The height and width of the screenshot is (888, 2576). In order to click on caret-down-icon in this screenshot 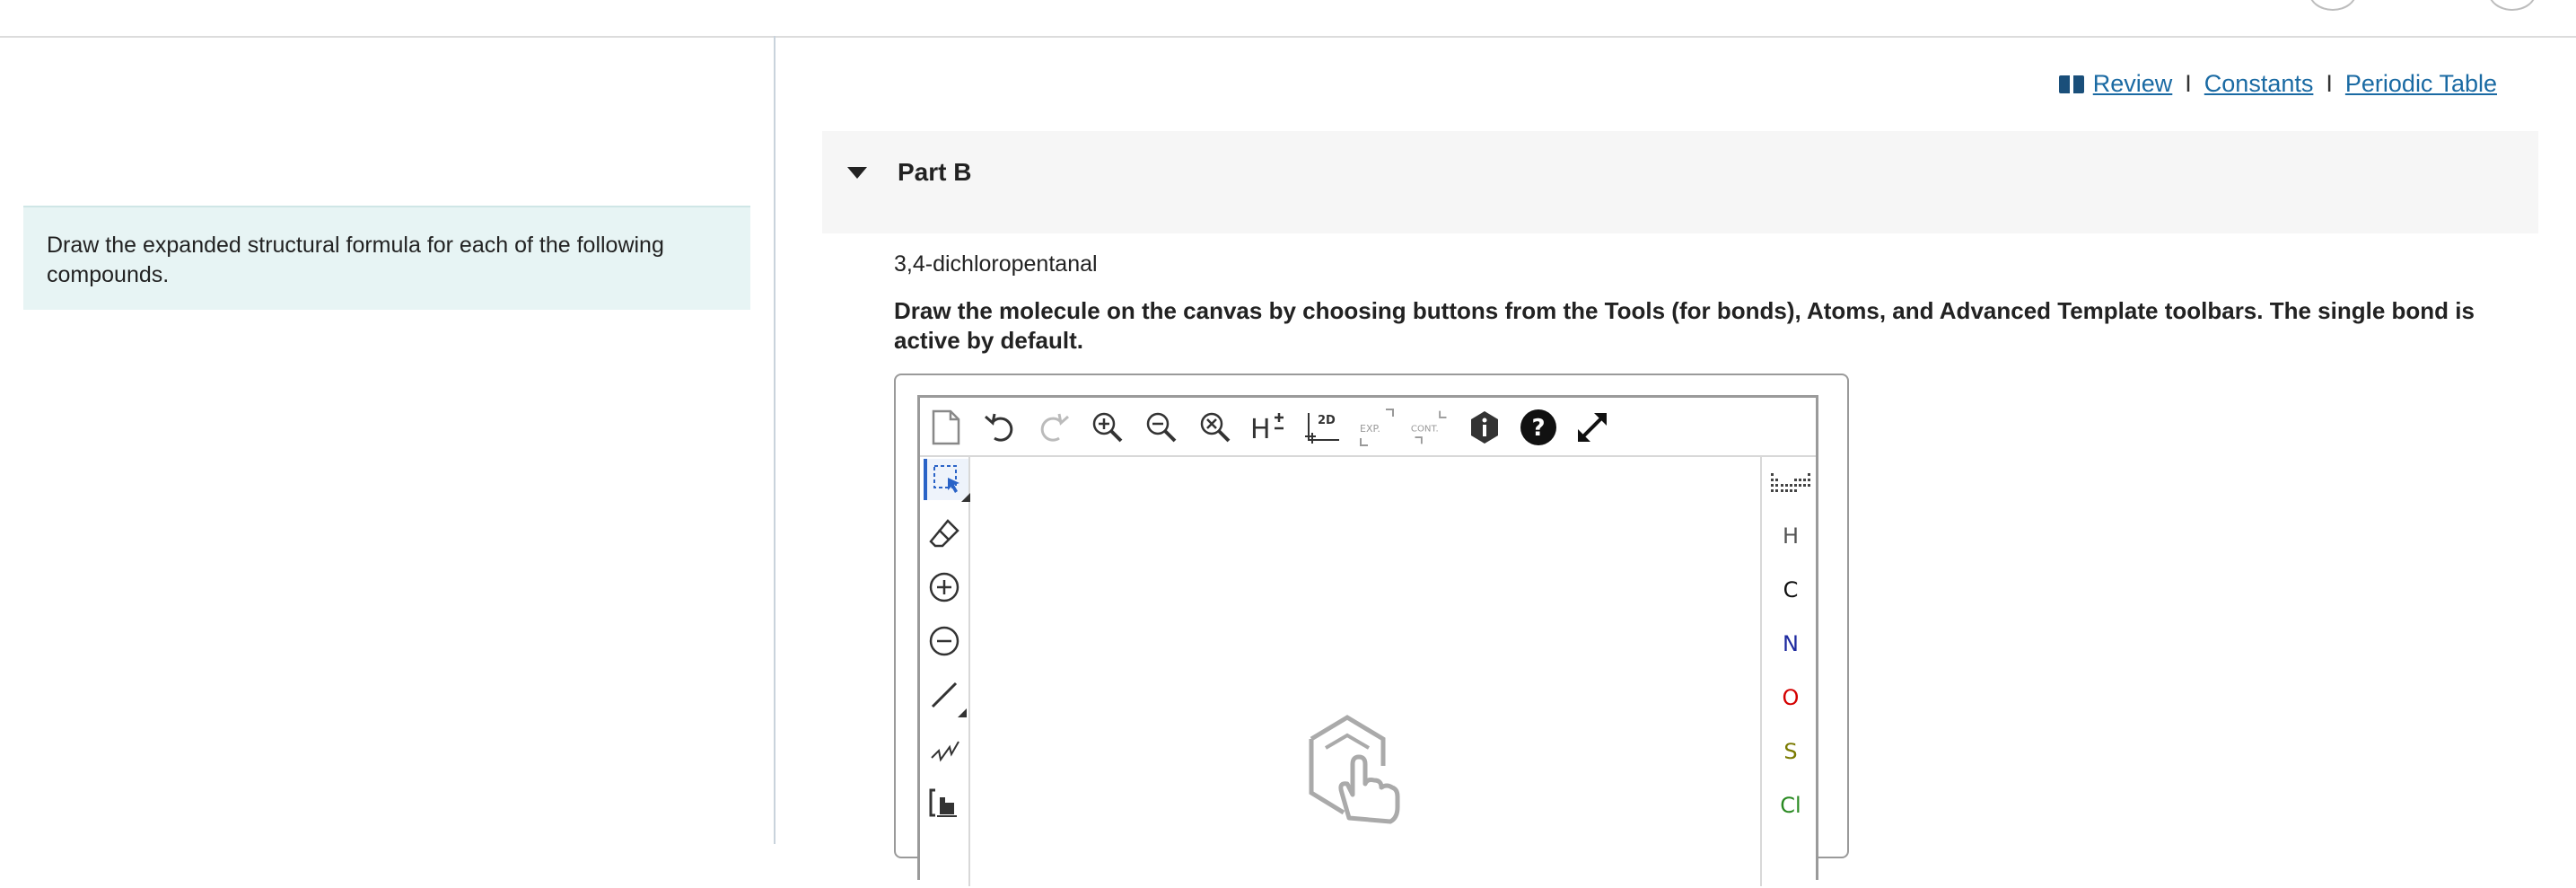, I will do `click(857, 173)`.